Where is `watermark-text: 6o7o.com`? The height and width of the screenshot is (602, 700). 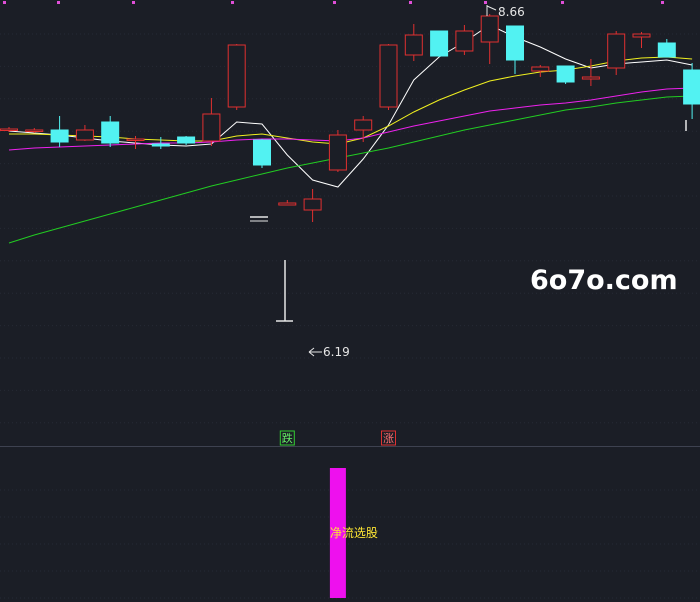 watermark-text: 6o7o.com is located at coordinates (604, 280).